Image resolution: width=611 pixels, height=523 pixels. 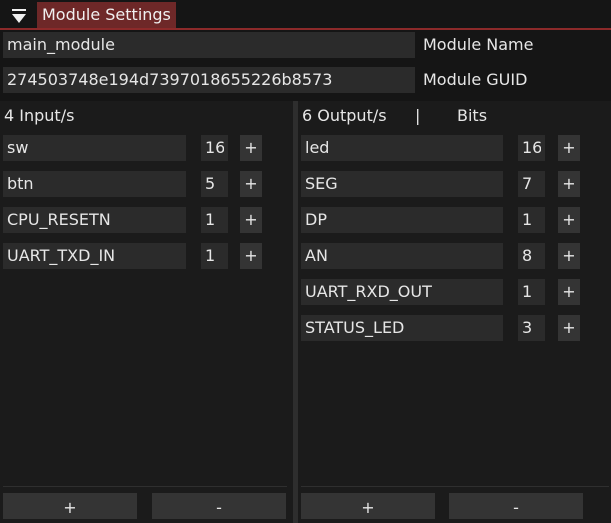 What do you see at coordinates (209, 80) in the screenshot?
I see `module-guid-input` at bounding box center [209, 80].